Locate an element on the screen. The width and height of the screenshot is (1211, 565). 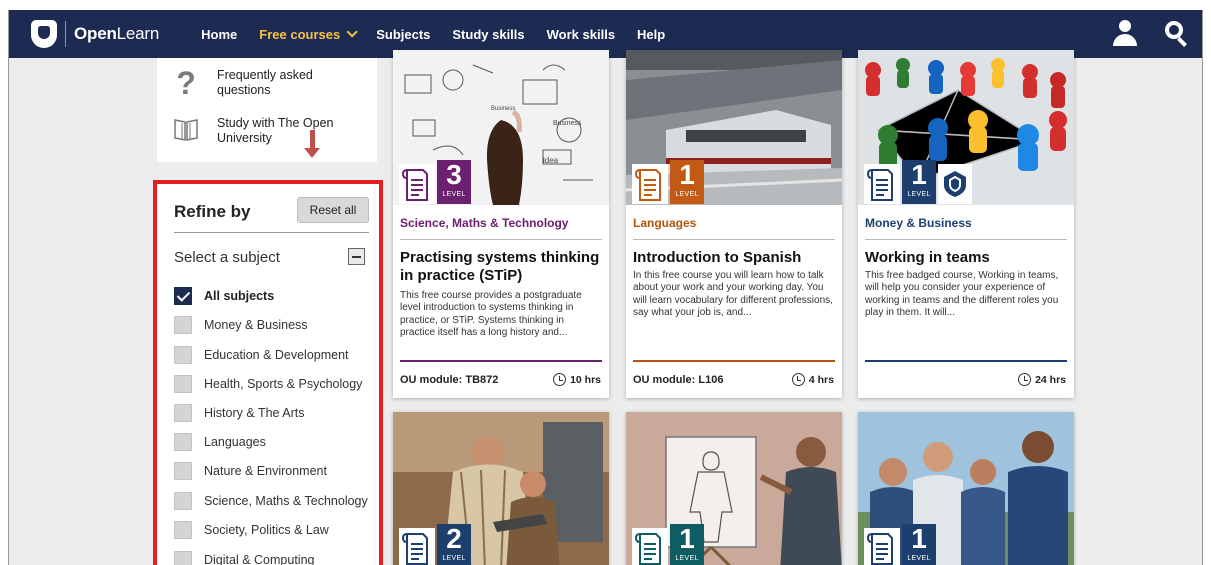
study-with-ou-link: Study with The Open University is located at coordinates (260, 131).